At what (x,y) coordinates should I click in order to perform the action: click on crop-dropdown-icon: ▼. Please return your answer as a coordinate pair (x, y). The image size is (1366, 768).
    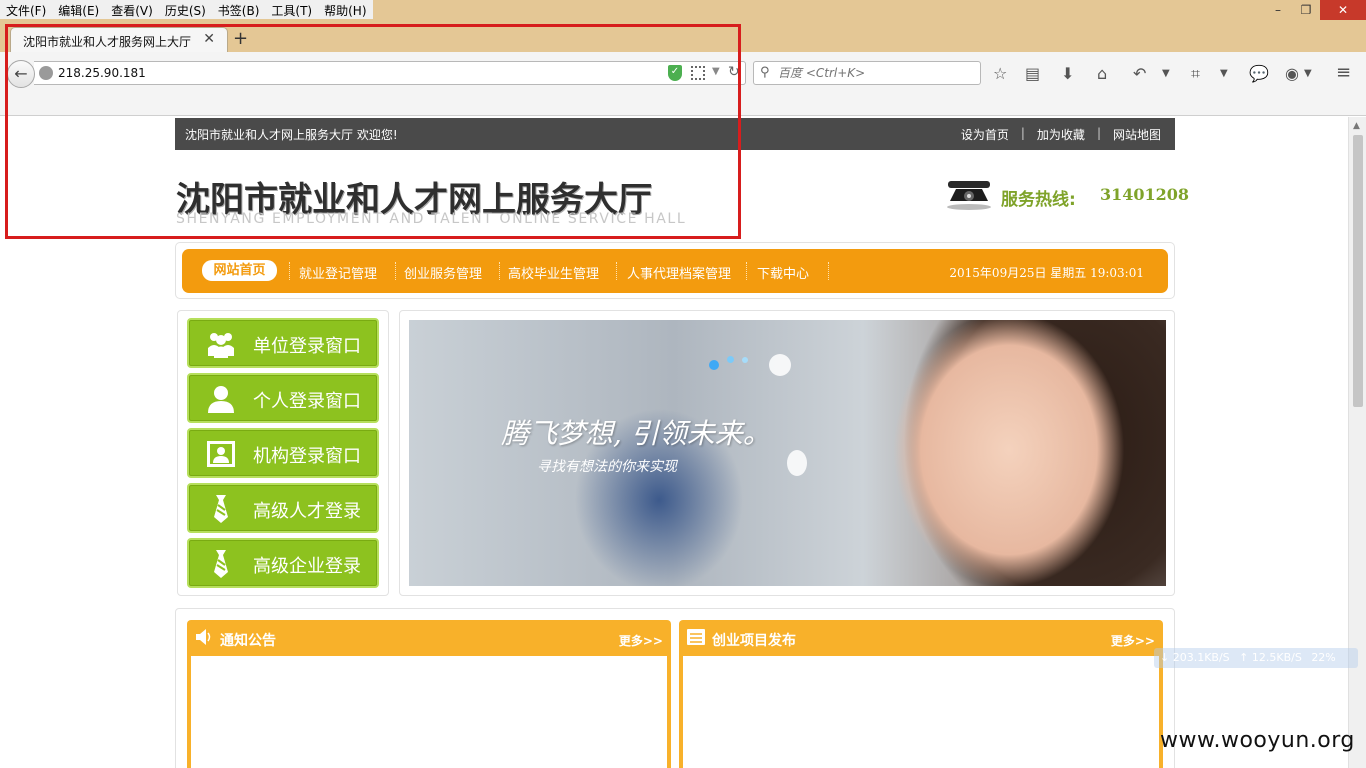
    Looking at the image, I should click on (1224, 73).